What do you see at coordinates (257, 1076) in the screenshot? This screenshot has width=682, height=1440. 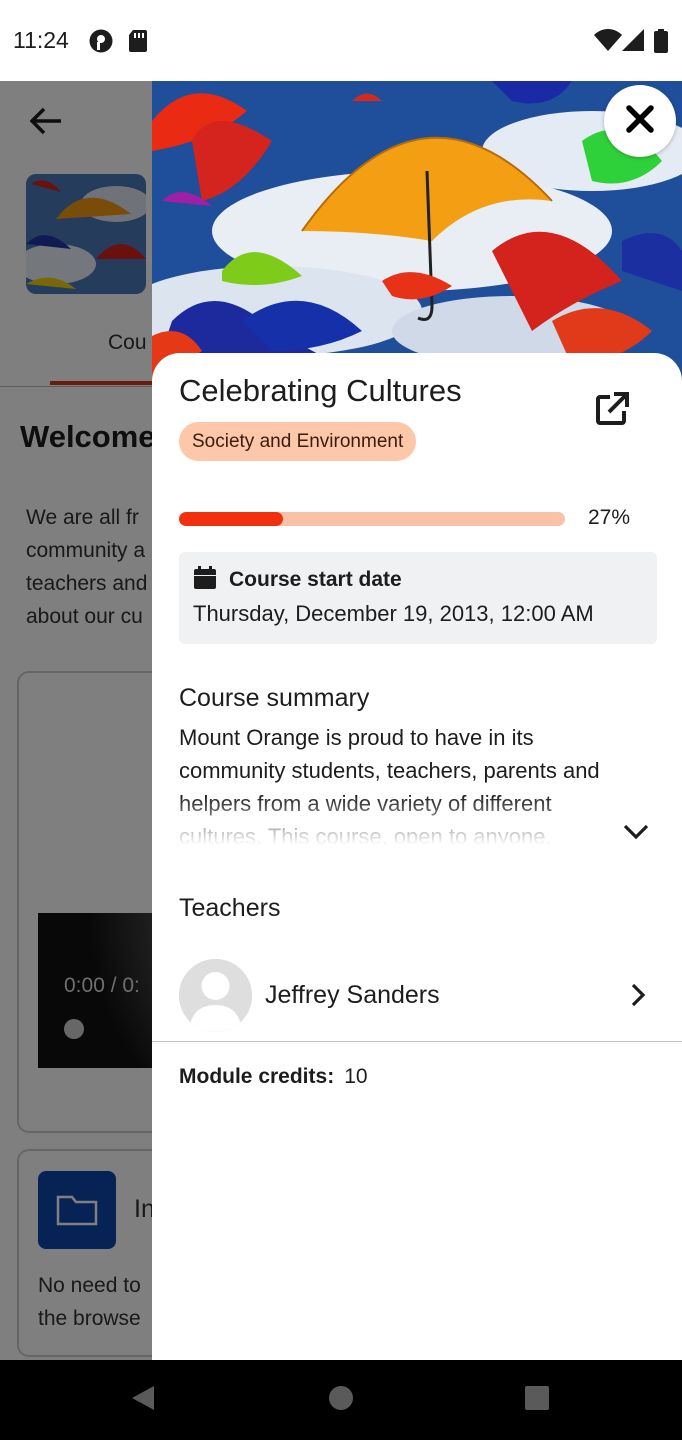 I see `module-credits-label: Module credits:` at bounding box center [257, 1076].